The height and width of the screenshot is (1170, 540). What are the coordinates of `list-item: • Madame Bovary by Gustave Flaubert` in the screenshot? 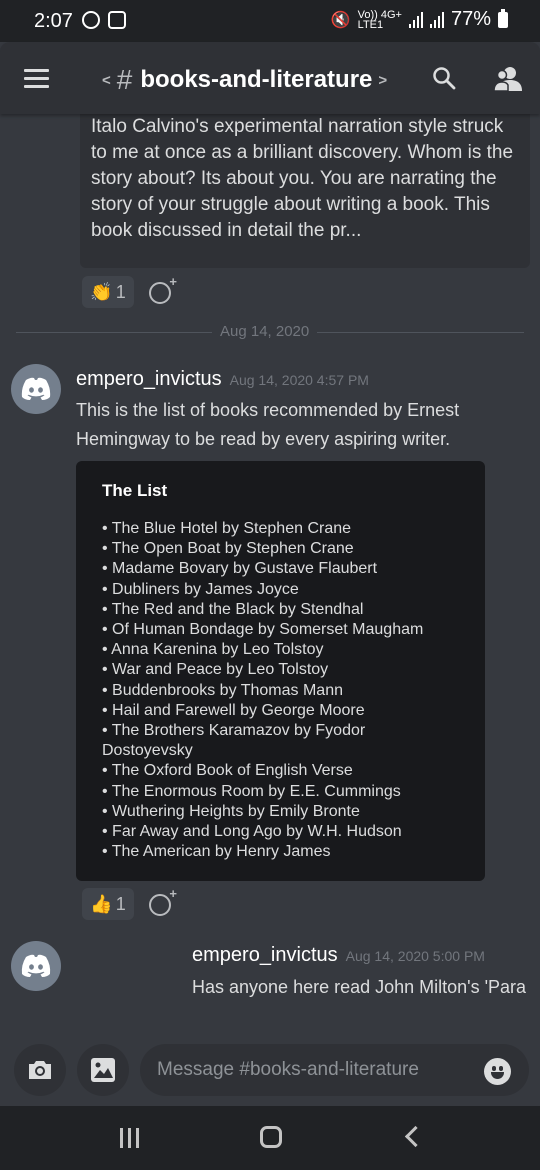 It's located at (240, 569).